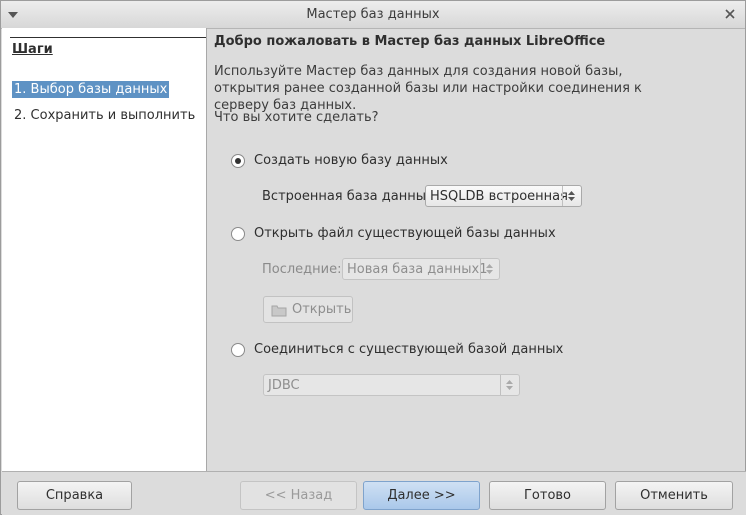 The height and width of the screenshot is (515, 746). I want to click on close-icon, so click(730, 14).